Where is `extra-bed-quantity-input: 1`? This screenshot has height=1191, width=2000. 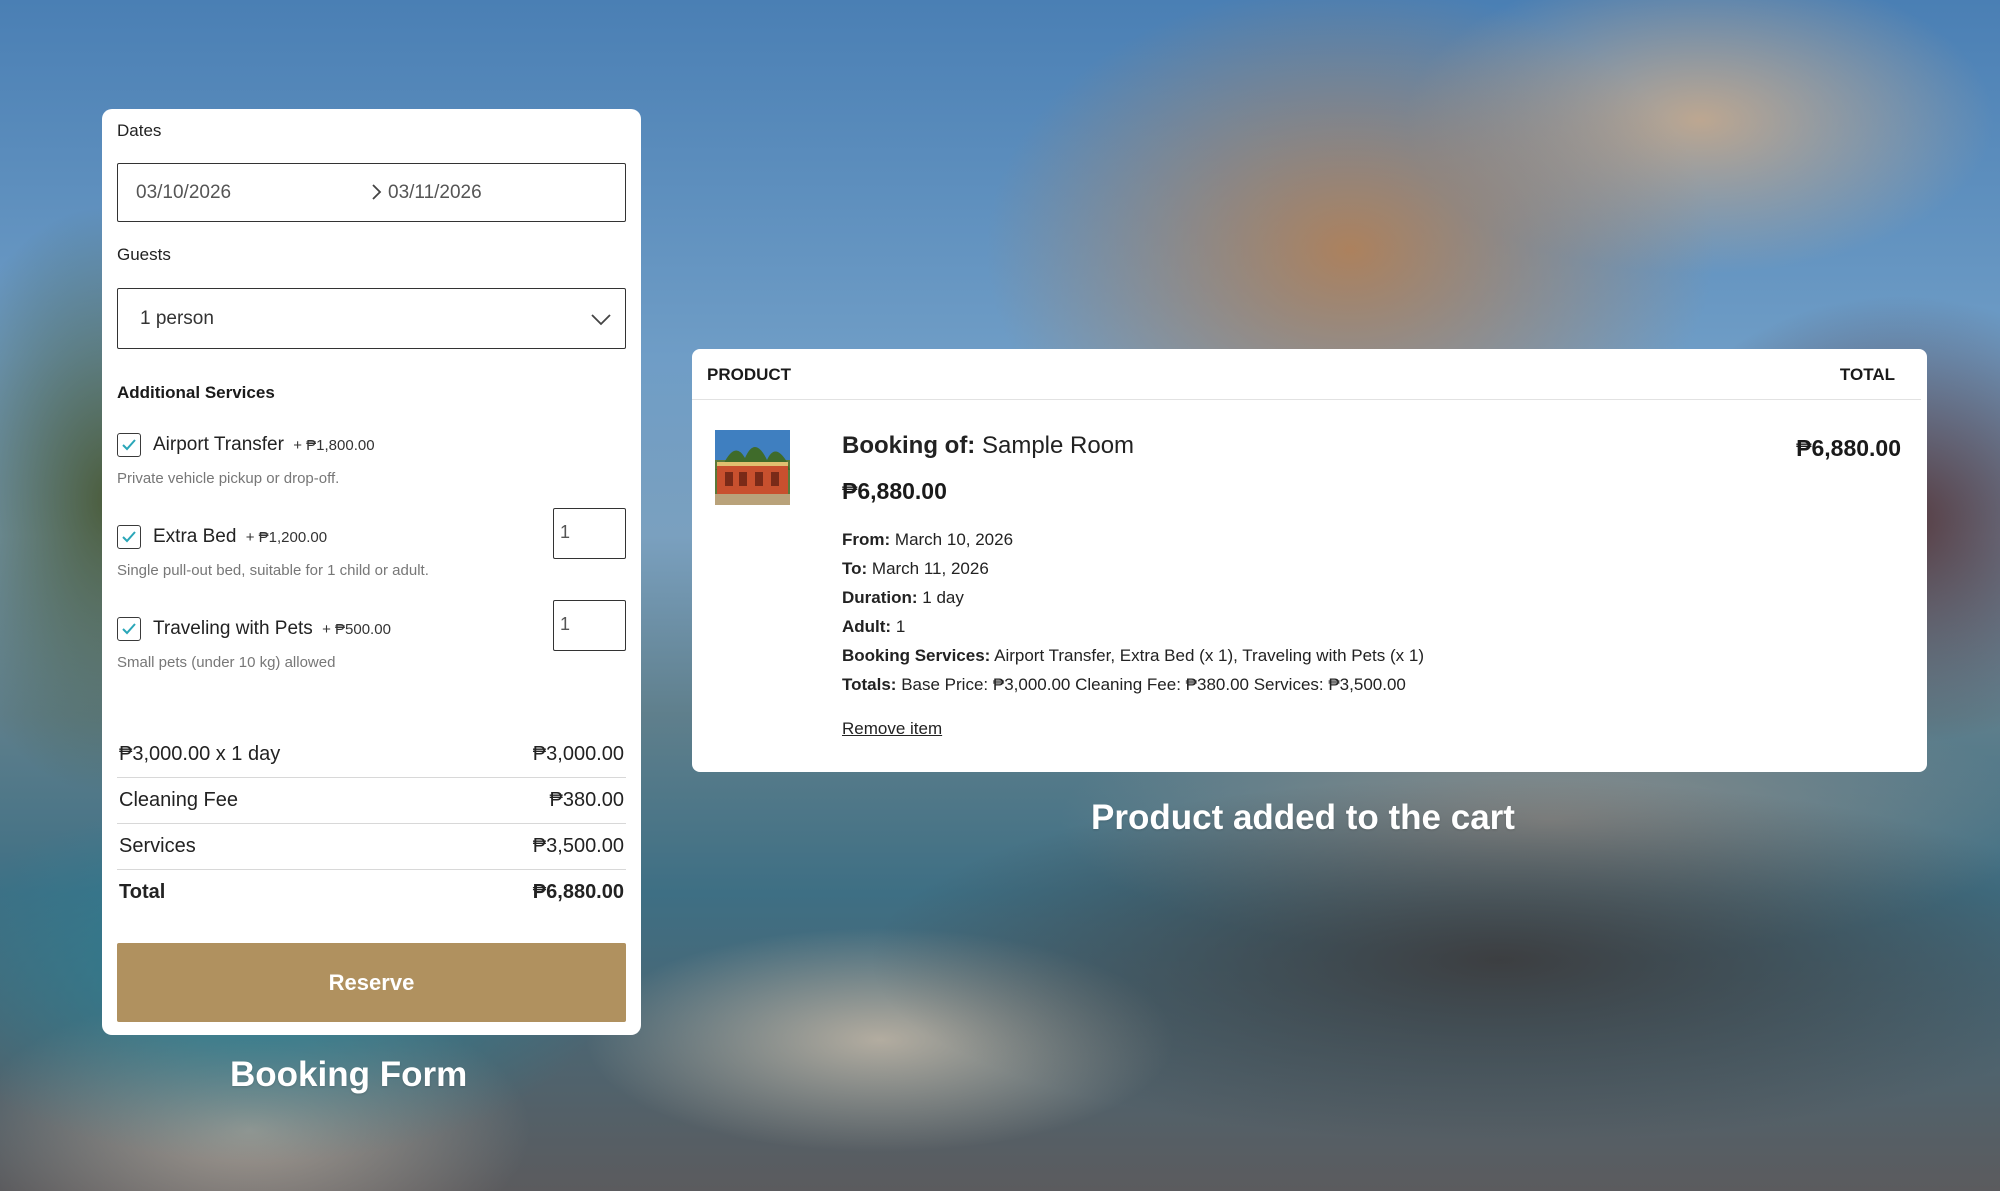
extra-bed-quantity-input: 1 is located at coordinates (589, 533).